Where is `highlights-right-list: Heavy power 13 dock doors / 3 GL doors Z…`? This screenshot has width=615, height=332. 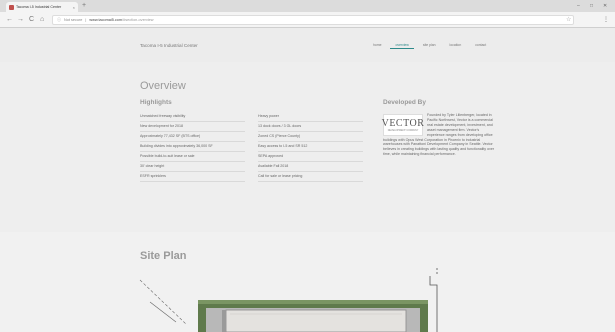 highlights-right-list: Heavy power 13 dock doors / 3 GL doors Z… is located at coordinates (310, 147).